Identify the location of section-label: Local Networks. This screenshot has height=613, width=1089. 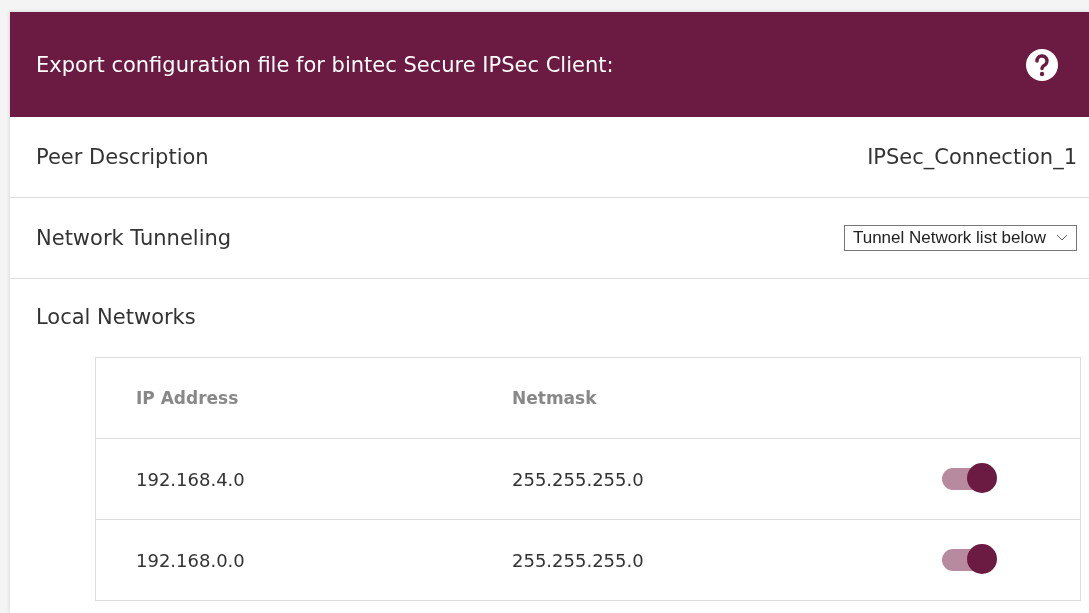
(116, 317).